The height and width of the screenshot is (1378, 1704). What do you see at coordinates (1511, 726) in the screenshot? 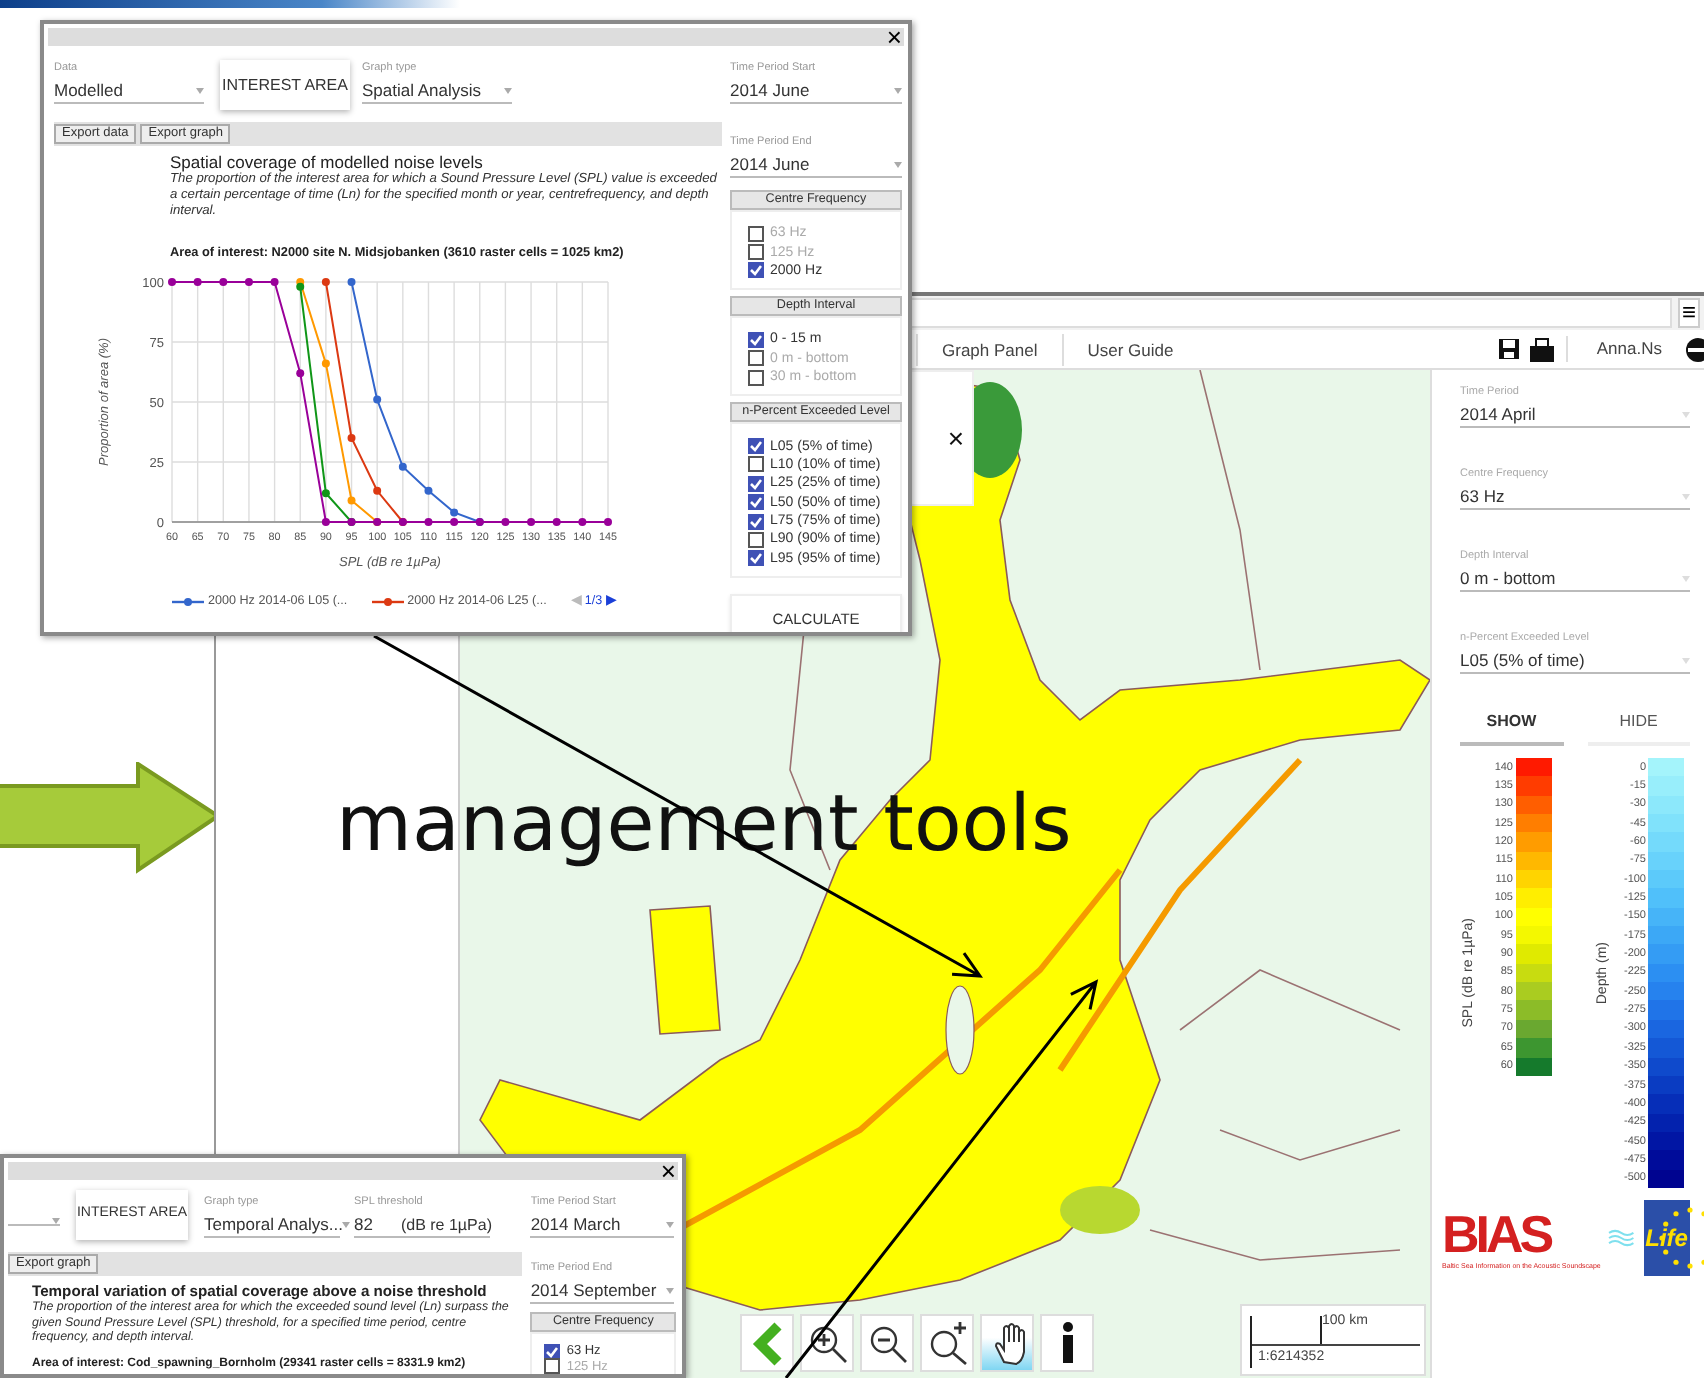
I see `tab: SHOW` at bounding box center [1511, 726].